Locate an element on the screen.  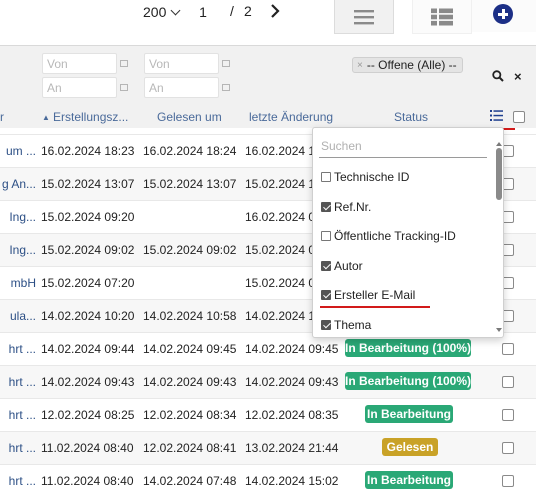
column-header-read: Gelesen um is located at coordinates (189, 117).